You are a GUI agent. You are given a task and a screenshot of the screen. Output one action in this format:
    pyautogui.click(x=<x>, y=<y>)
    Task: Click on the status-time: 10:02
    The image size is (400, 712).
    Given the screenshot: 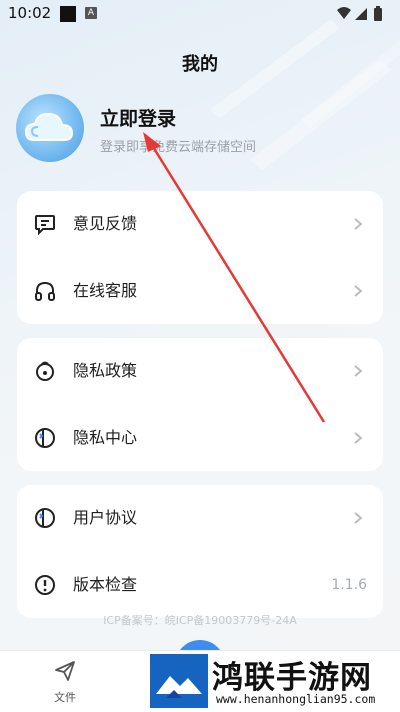 What is the action you would take?
    pyautogui.click(x=30, y=13)
    